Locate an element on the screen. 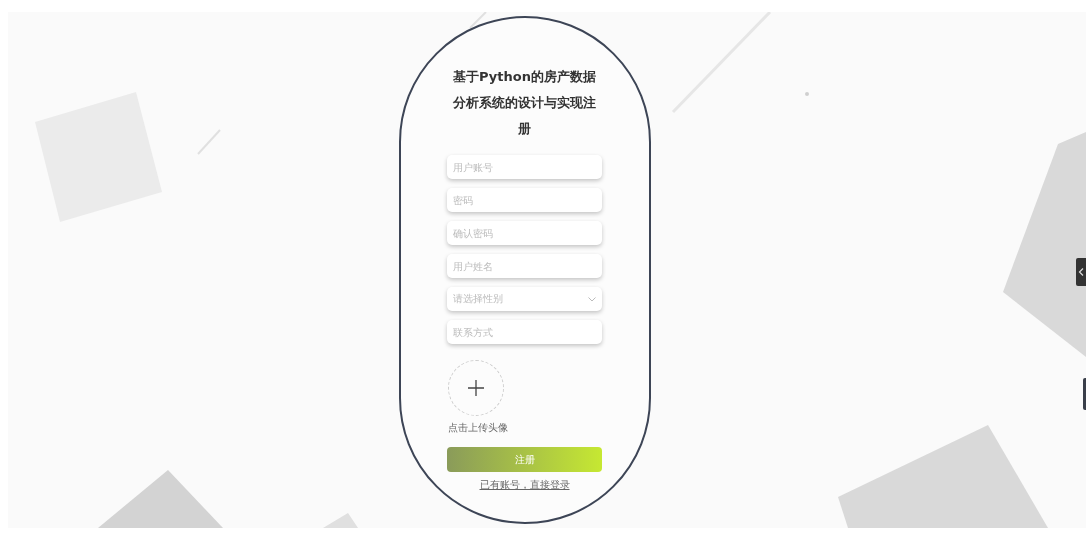  input-field: 用户账号 is located at coordinates (524, 167).